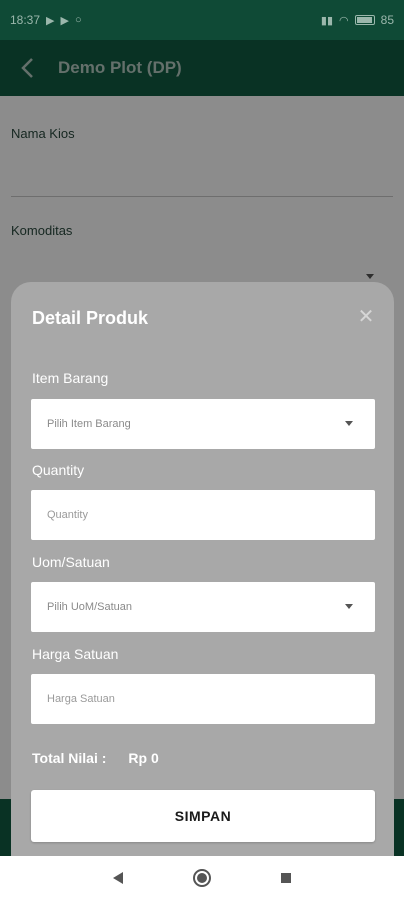  I want to click on save-button: SIMPAN, so click(203, 816).